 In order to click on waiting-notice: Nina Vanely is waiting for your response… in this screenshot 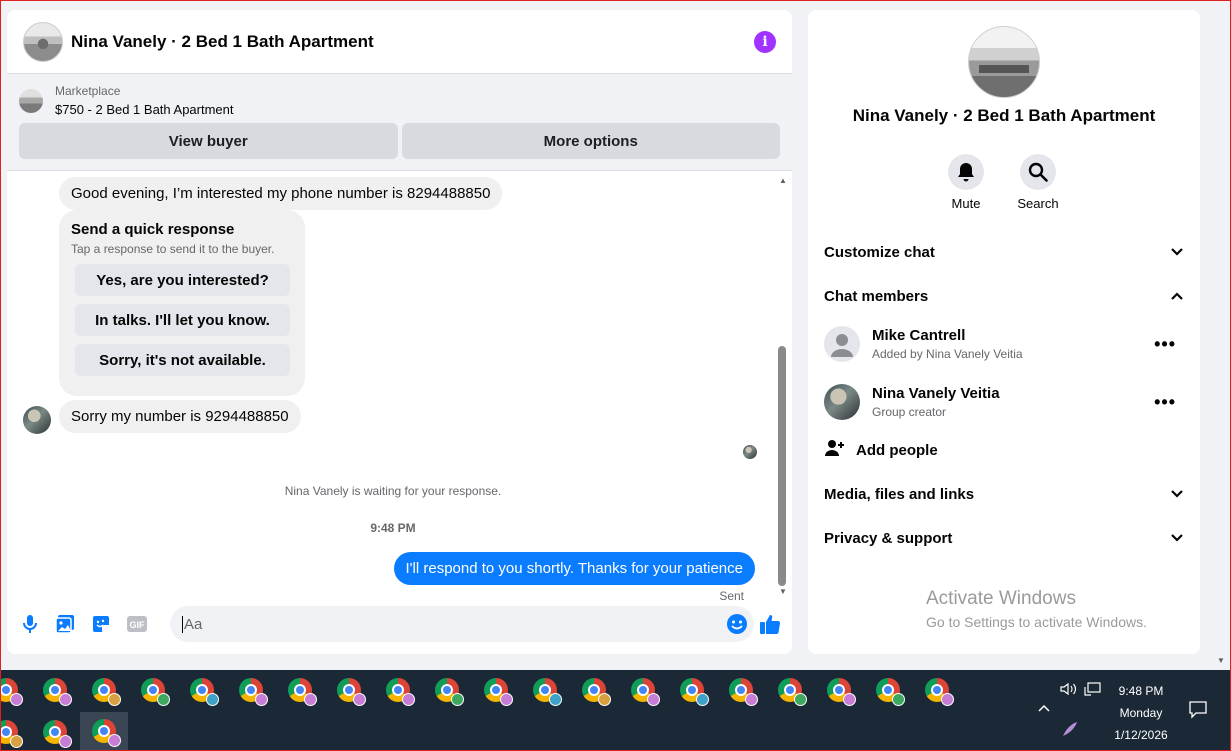, I will do `click(393, 491)`.